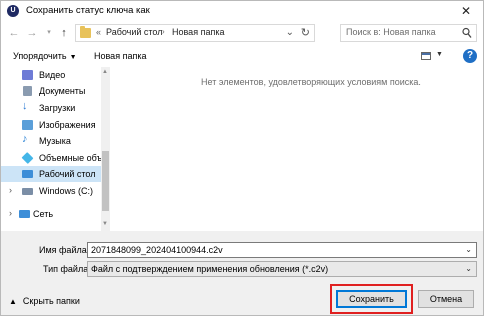 The width and height of the screenshot is (484, 316). What do you see at coordinates (467, 32) in the screenshot?
I see `search-icon` at bounding box center [467, 32].